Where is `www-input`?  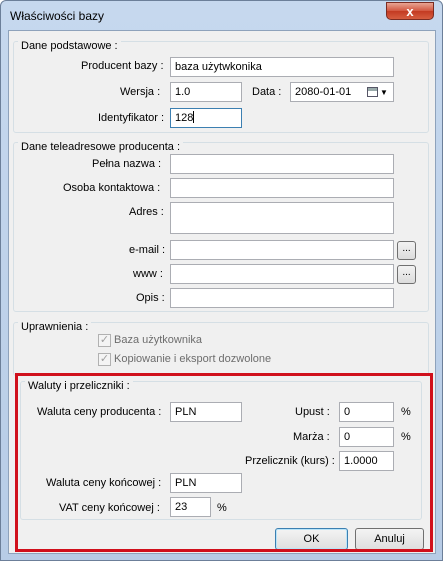
www-input is located at coordinates (282, 274).